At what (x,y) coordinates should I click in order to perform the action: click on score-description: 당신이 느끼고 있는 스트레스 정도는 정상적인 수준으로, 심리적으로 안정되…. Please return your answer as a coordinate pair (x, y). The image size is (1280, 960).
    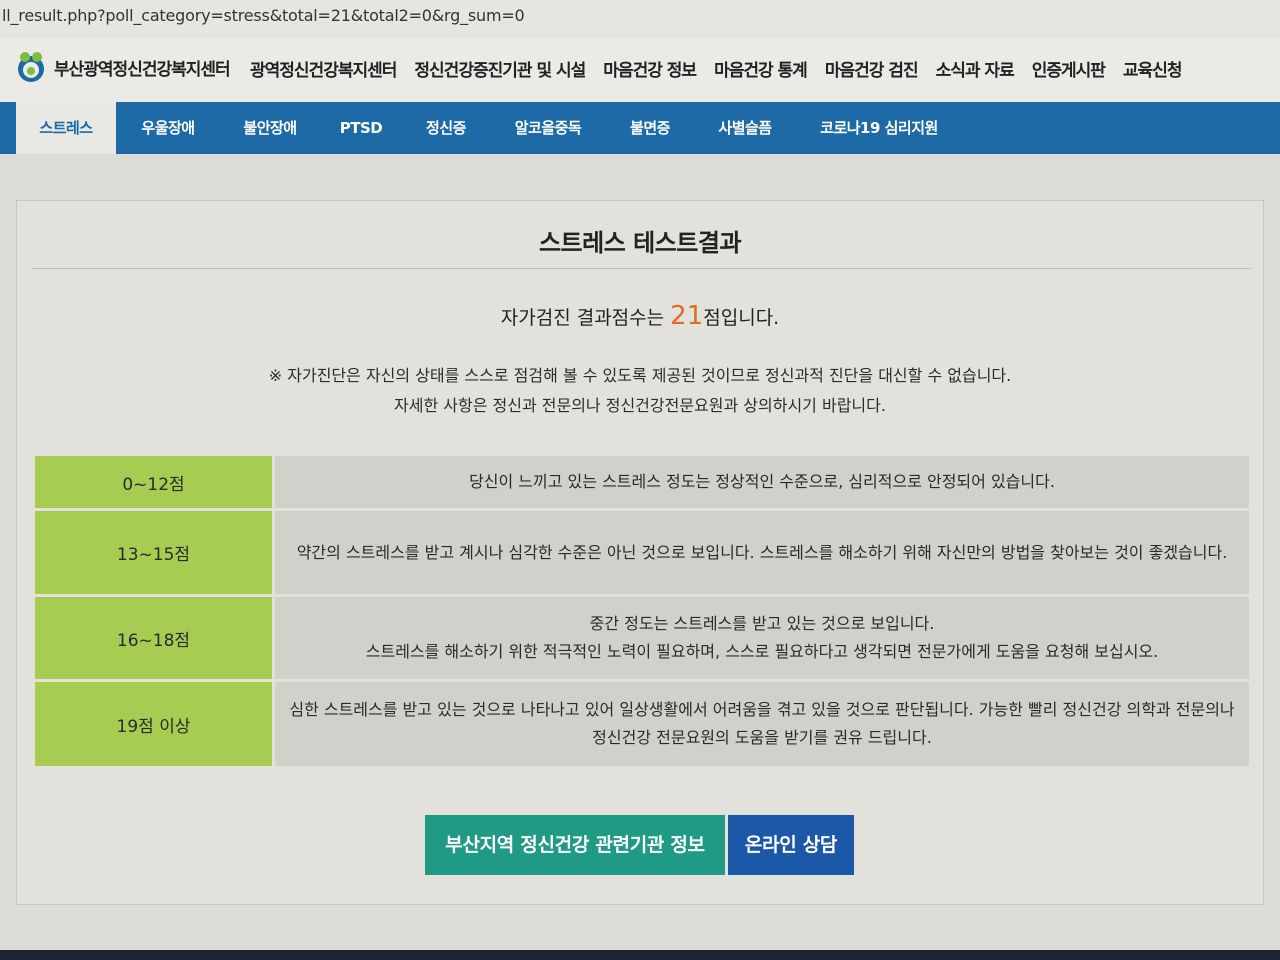
    Looking at the image, I should click on (762, 482).